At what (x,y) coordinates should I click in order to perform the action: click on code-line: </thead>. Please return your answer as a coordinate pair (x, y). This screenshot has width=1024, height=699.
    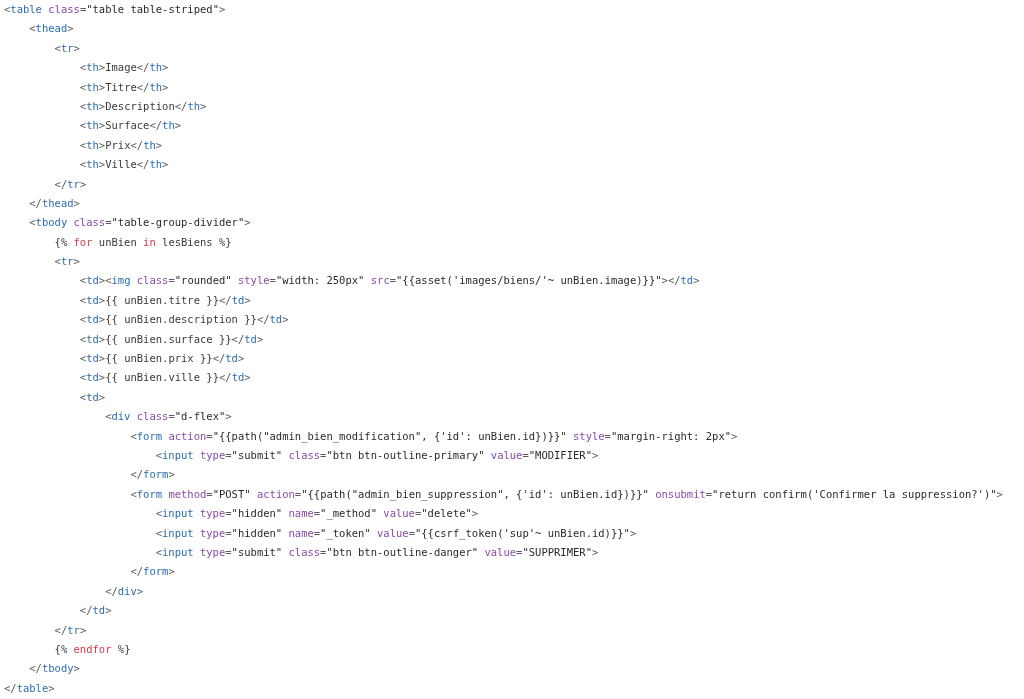
    Looking at the image, I should click on (54, 203).